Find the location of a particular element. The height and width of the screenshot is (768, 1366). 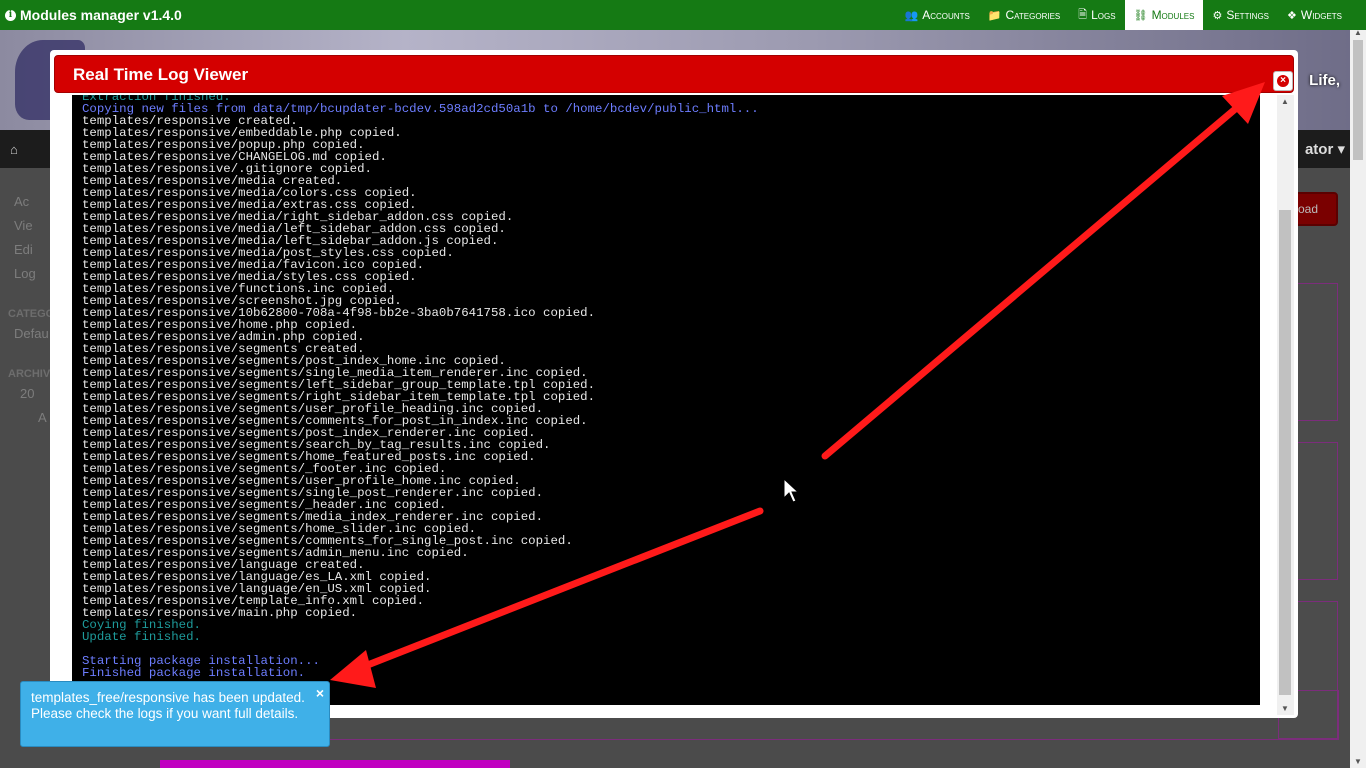

dialog-close-button: × is located at coordinates (1283, 81).